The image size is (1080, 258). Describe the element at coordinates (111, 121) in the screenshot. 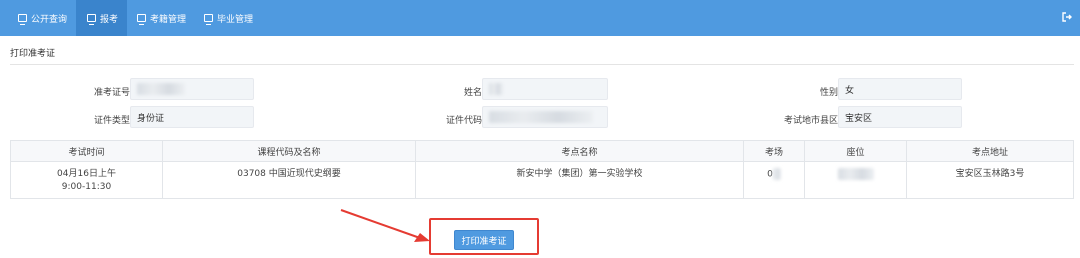

I see `id-type-label: 证件类型` at that location.